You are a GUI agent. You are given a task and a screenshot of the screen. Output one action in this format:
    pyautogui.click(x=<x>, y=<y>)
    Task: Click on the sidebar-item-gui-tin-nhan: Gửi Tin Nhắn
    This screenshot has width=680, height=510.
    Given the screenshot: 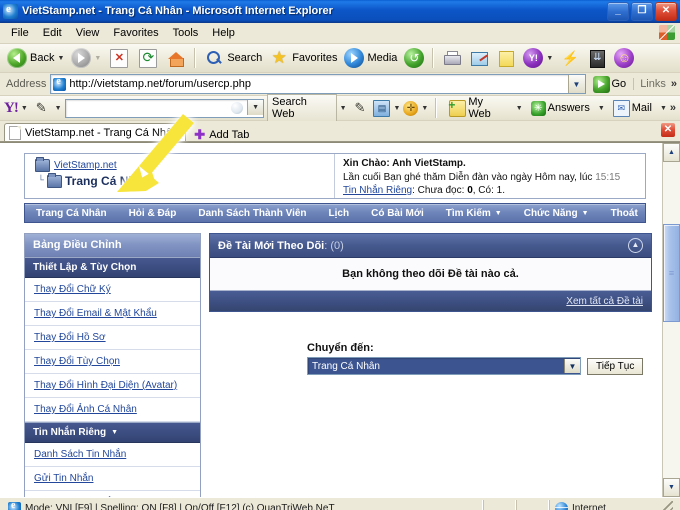 What is the action you would take?
    pyautogui.click(x=112, y=479)
    